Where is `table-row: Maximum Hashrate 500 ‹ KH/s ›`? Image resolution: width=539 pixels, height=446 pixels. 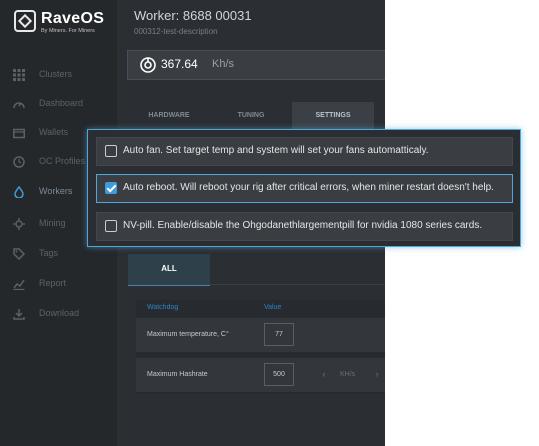 table-row: Maximum Hashrate 500 ‹ KH/s › is located at coordinates (260, 374).